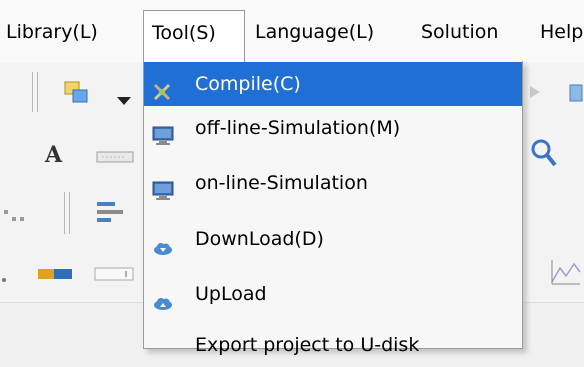  Describe the element at coordinates (314, 32) in the screenshot. I see `menu-language: Language(L)` at that location.